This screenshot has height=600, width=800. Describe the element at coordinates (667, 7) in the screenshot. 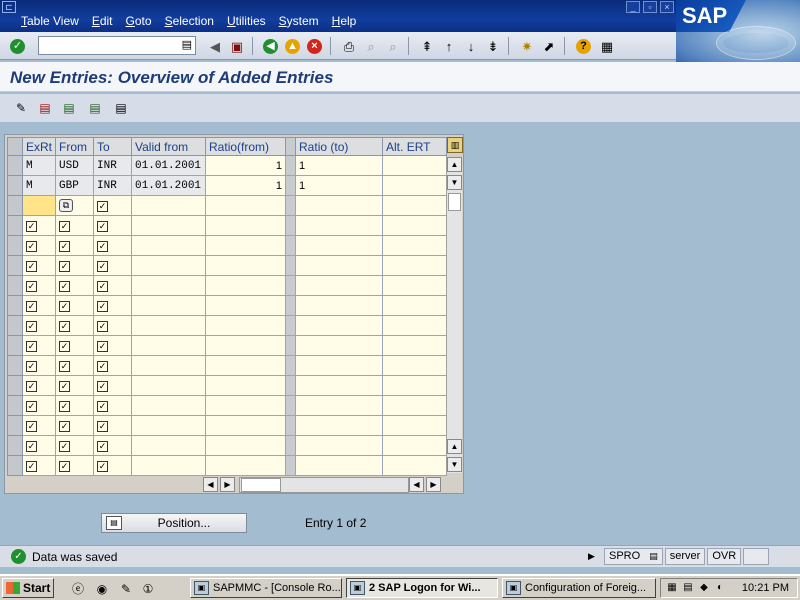

I see `close-icon: ×` at that location.